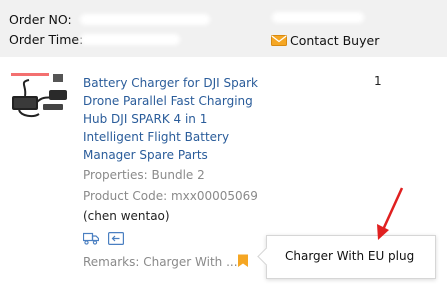 The image size is (447, 290). I want to click on remarks-tooltip: Charger With EU plug, so click(346, 257).